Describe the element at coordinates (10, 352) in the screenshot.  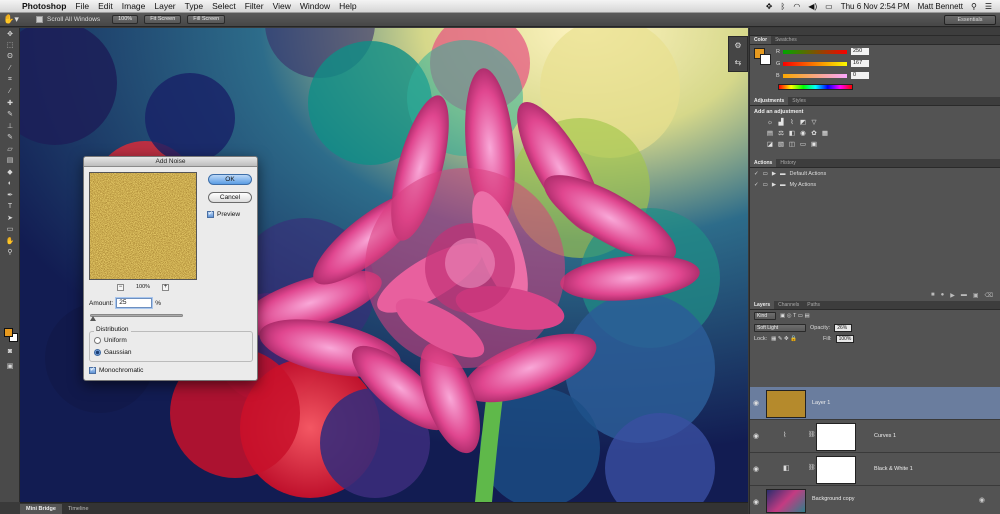
I see `quick-mask-icon: ◙` at that location.